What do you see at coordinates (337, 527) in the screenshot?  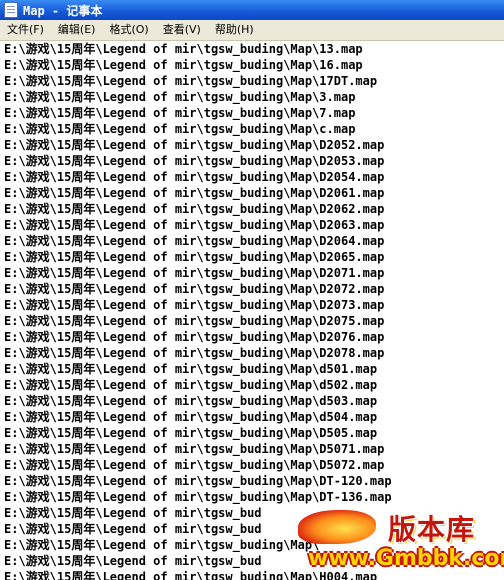 I see `flame-logo-icon` at bounding box center [337, 527].